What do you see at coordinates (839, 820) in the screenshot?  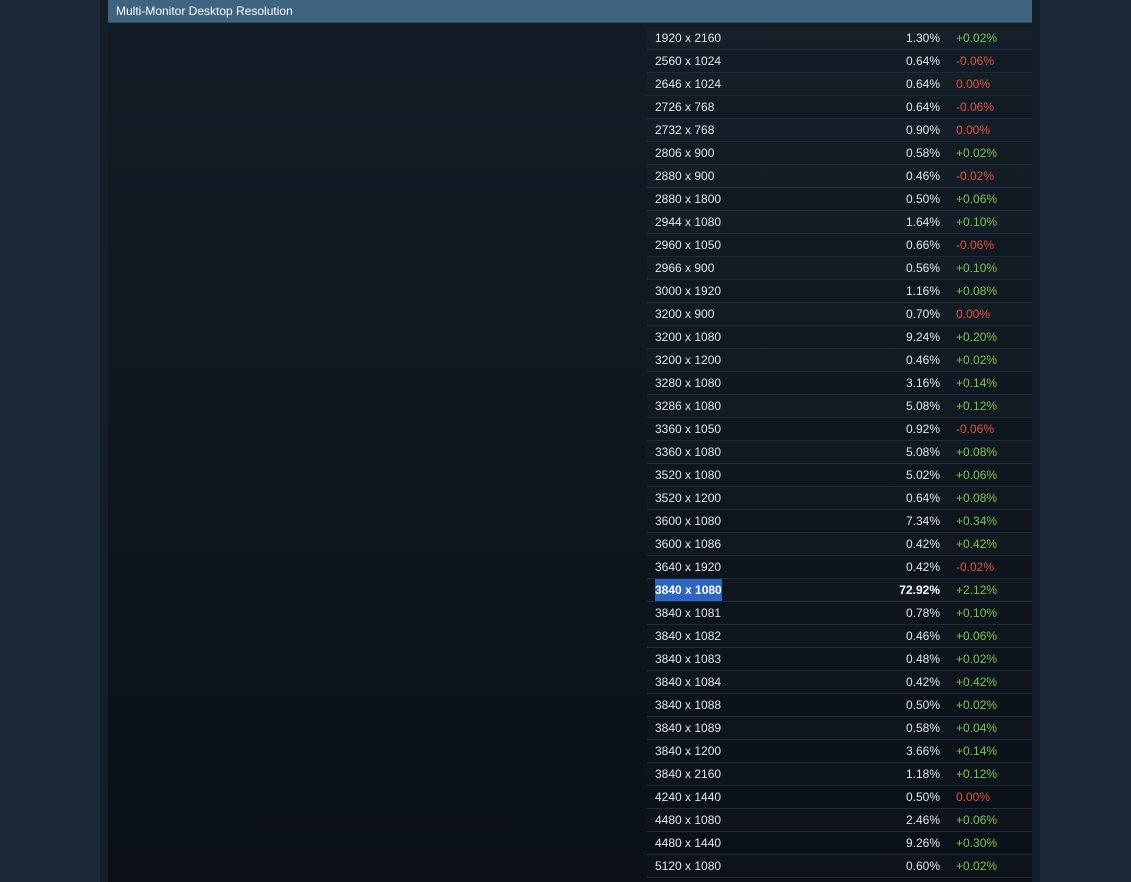 I see `table-row: 4480 x 1080 2.46% +0.06%` at bounding box center [839, 820].